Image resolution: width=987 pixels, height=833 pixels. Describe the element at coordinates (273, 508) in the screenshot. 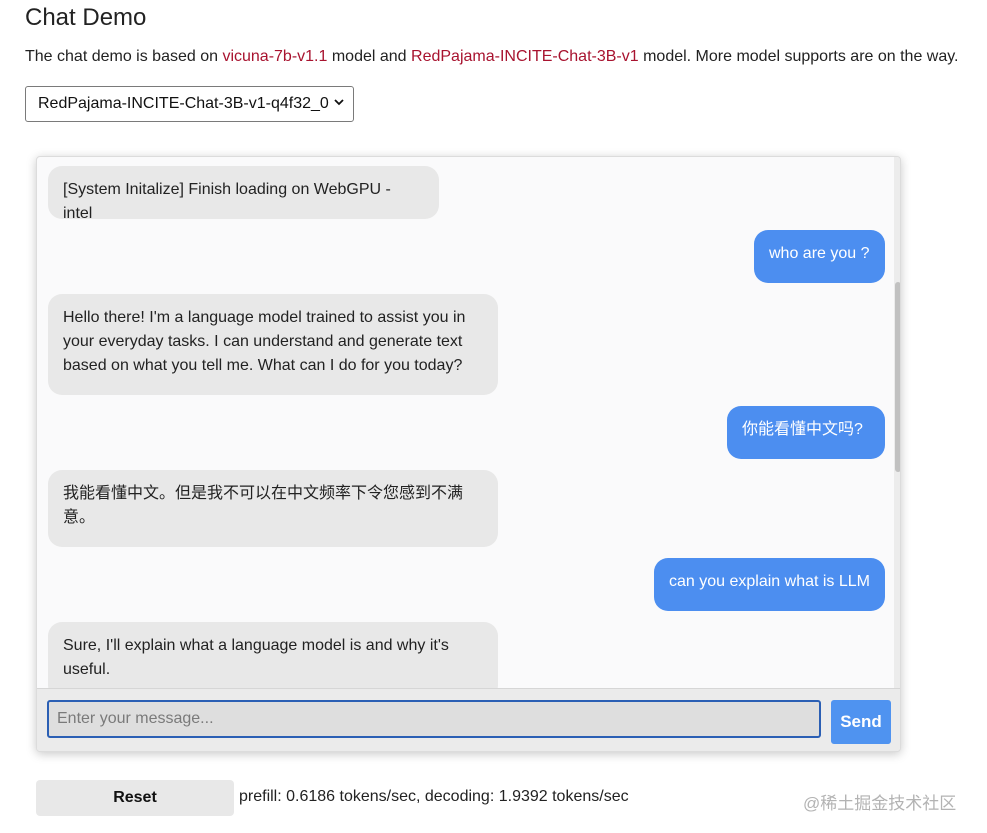

I see `assistant-message: 我能看懂中文。但是我不可以在中文频率下令您感到不满 意。` at that location.